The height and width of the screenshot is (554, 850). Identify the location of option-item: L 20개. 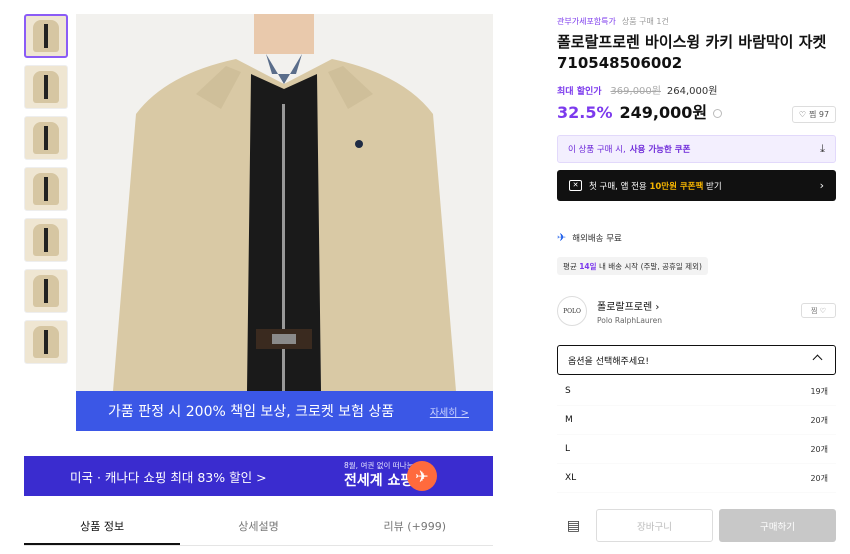
(696, 449).